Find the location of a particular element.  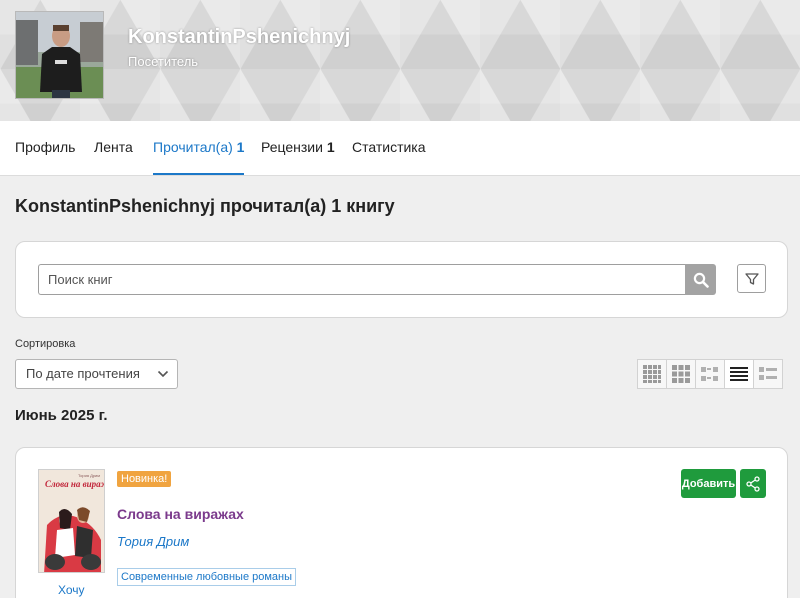

view-mode-toggles is located at coordinates (710, 374).